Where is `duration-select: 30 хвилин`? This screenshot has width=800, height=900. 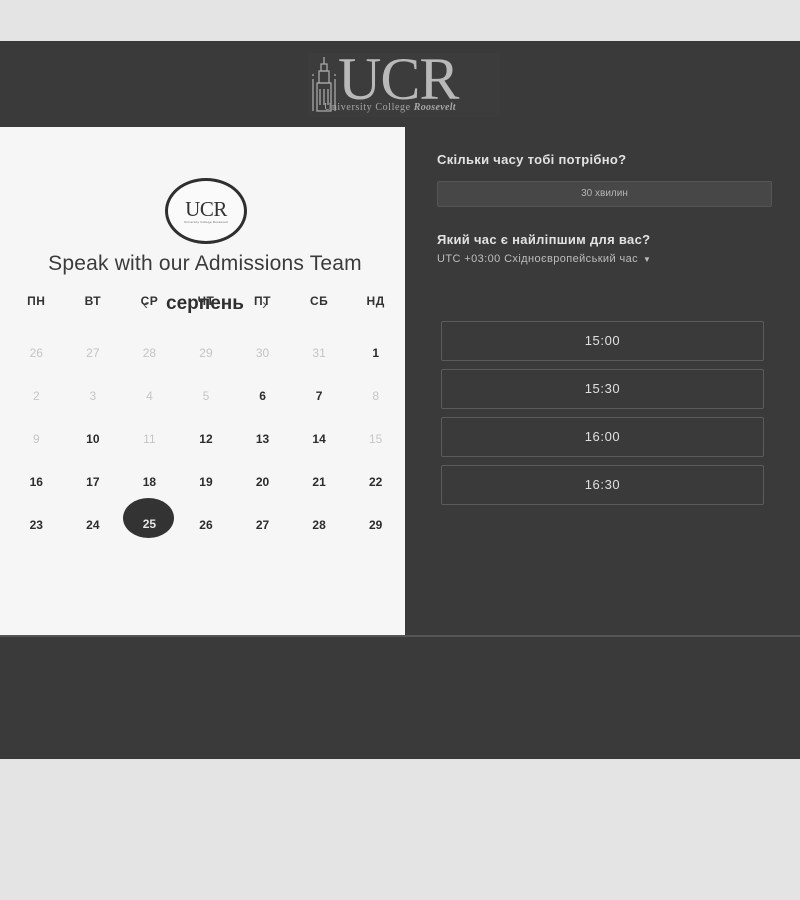
duration-select: 30 хвилин is located at coordinates (604, 194).